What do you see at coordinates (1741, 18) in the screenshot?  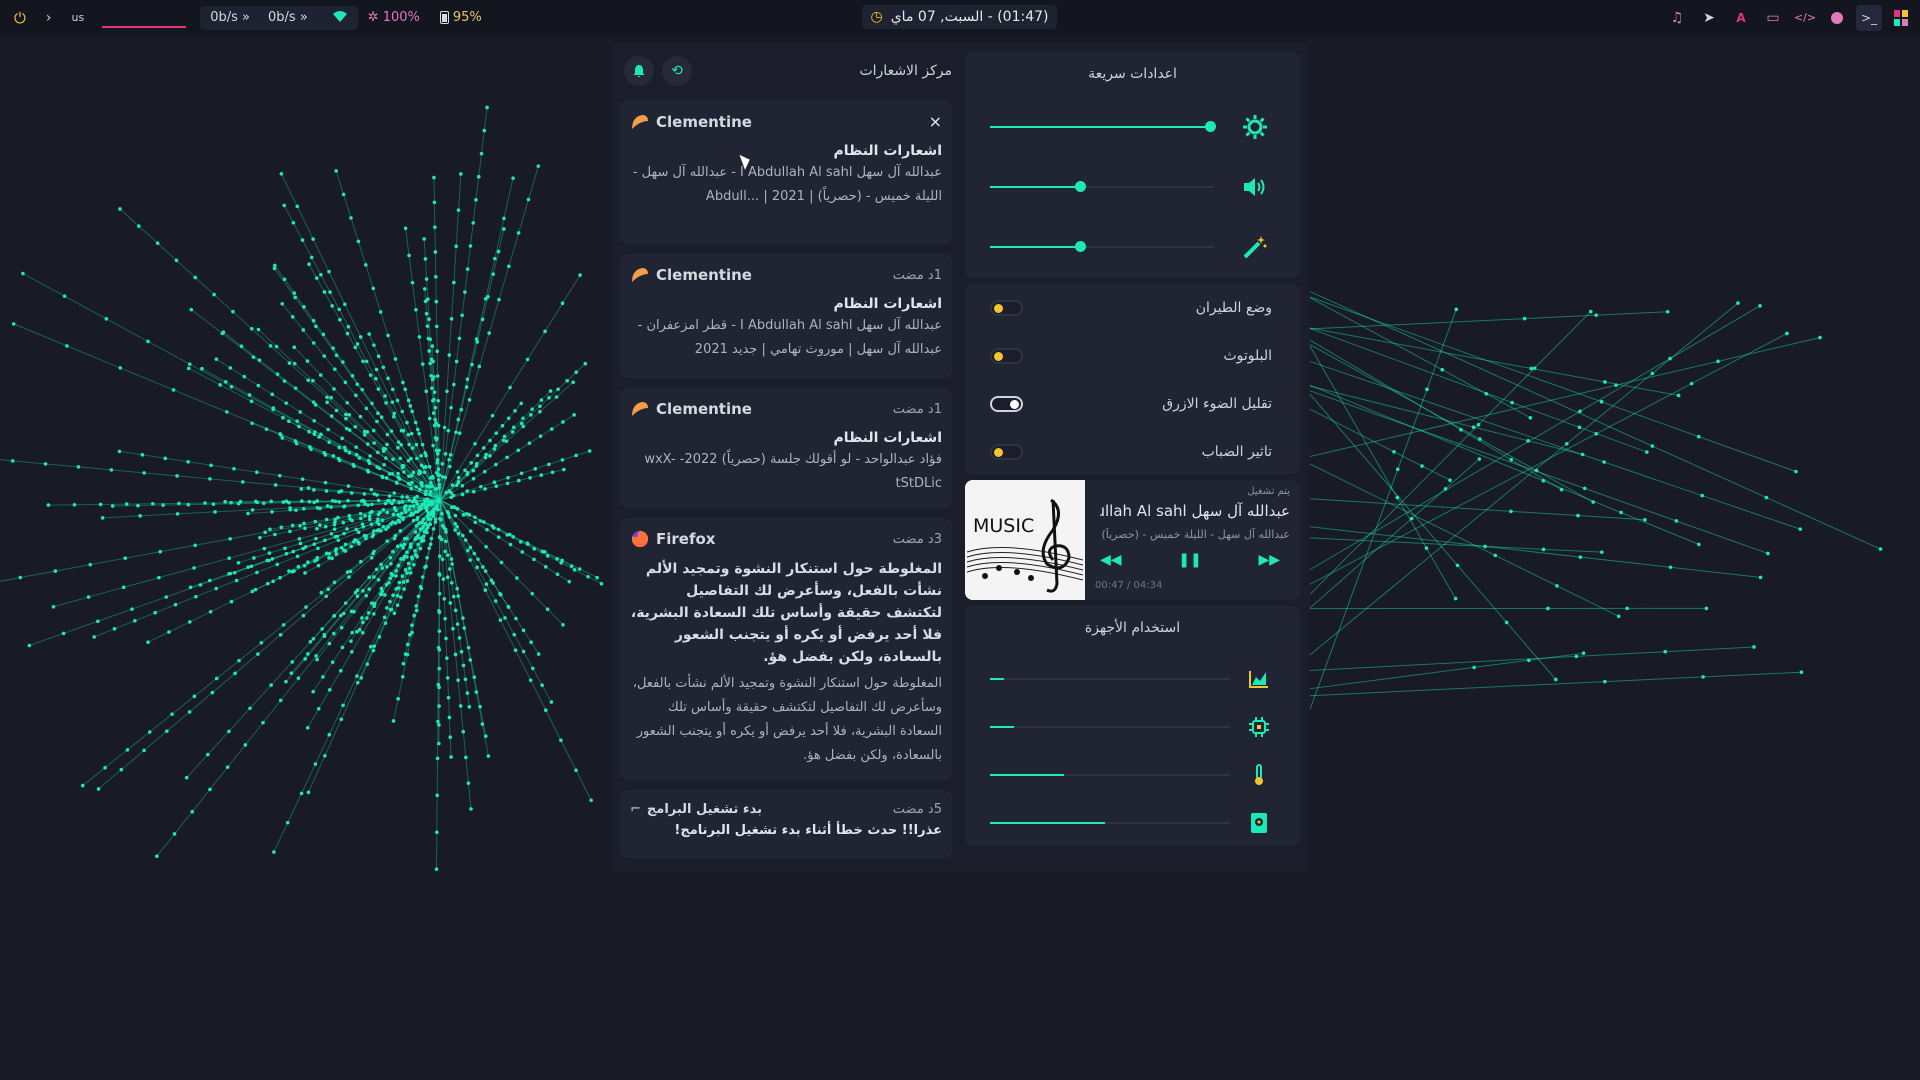 I see `font-icon: A` at bounding box center [1741, 18].